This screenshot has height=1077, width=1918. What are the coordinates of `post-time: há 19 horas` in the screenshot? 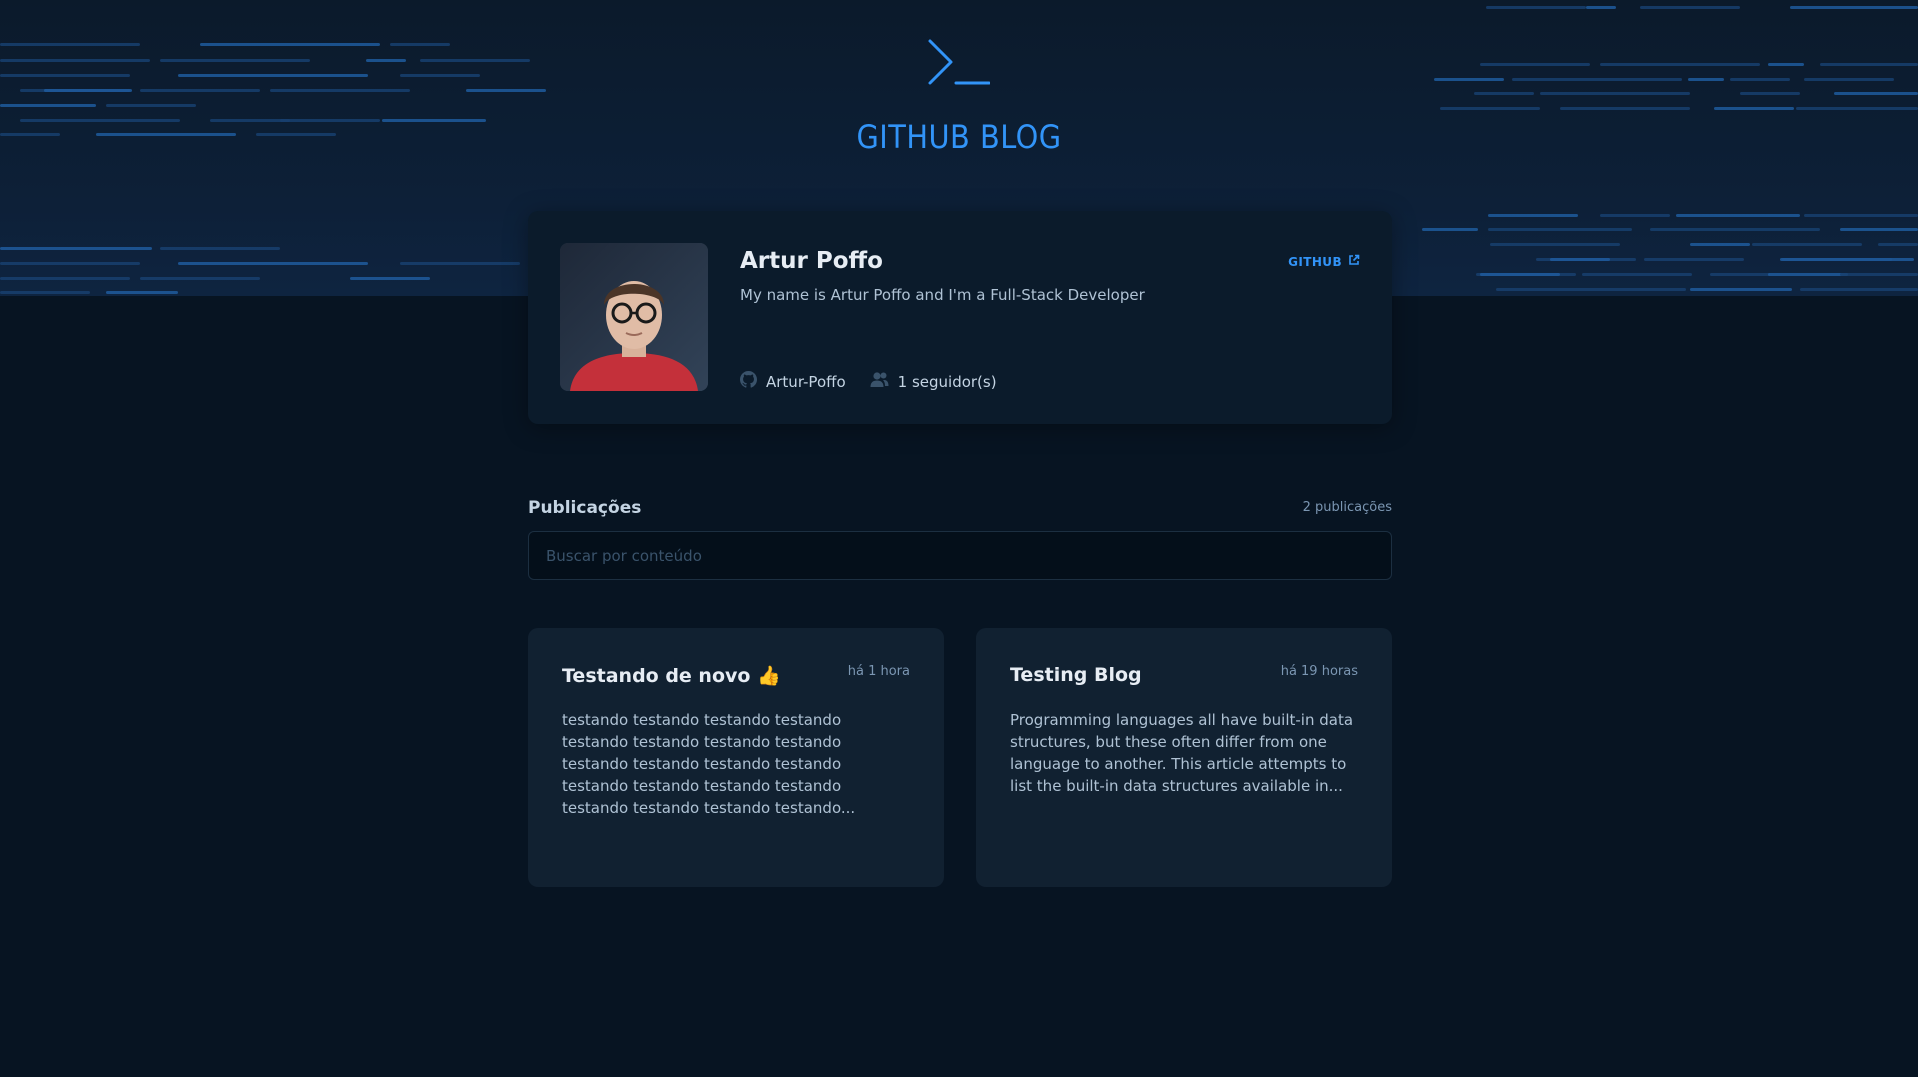 It's located at (1319, 671).